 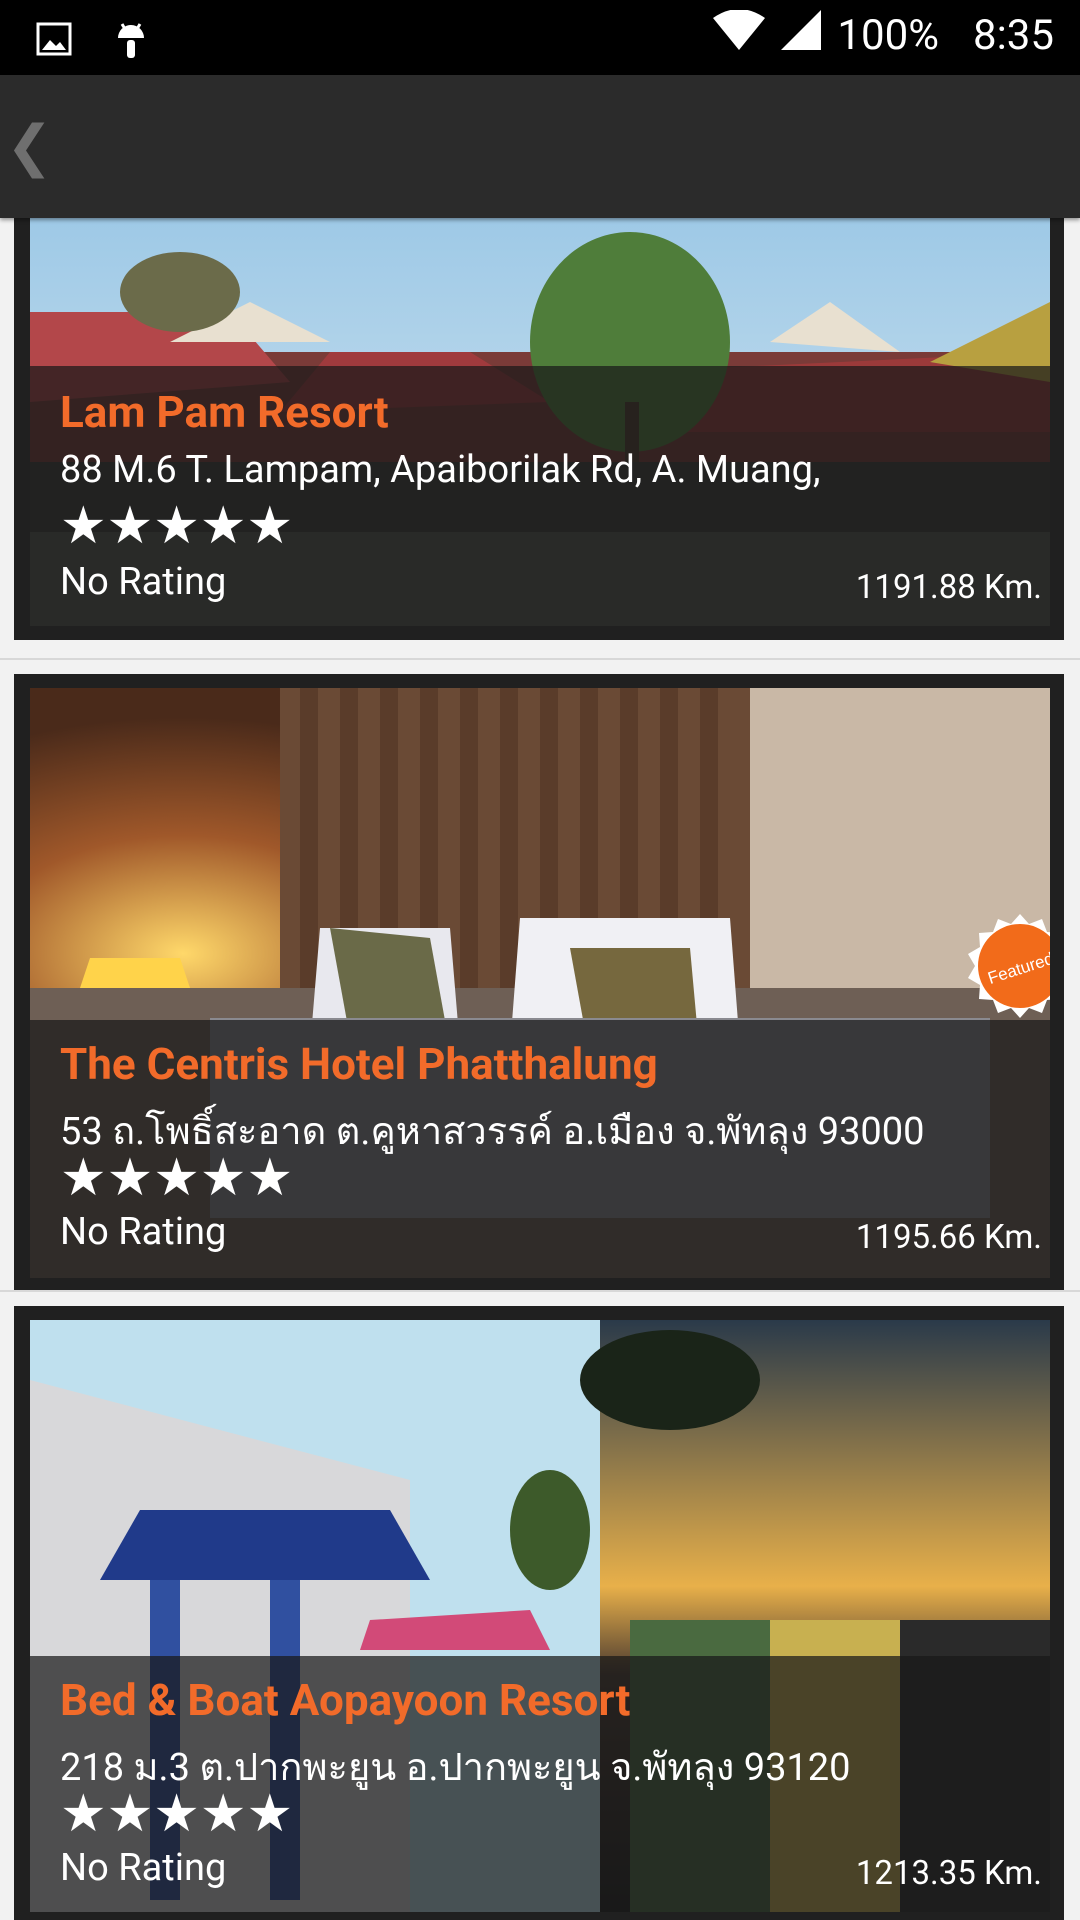 What do you see at coordinates (739, 35) in the screenshot?
I see `wifi-icon` at bounding box center [739, 35].